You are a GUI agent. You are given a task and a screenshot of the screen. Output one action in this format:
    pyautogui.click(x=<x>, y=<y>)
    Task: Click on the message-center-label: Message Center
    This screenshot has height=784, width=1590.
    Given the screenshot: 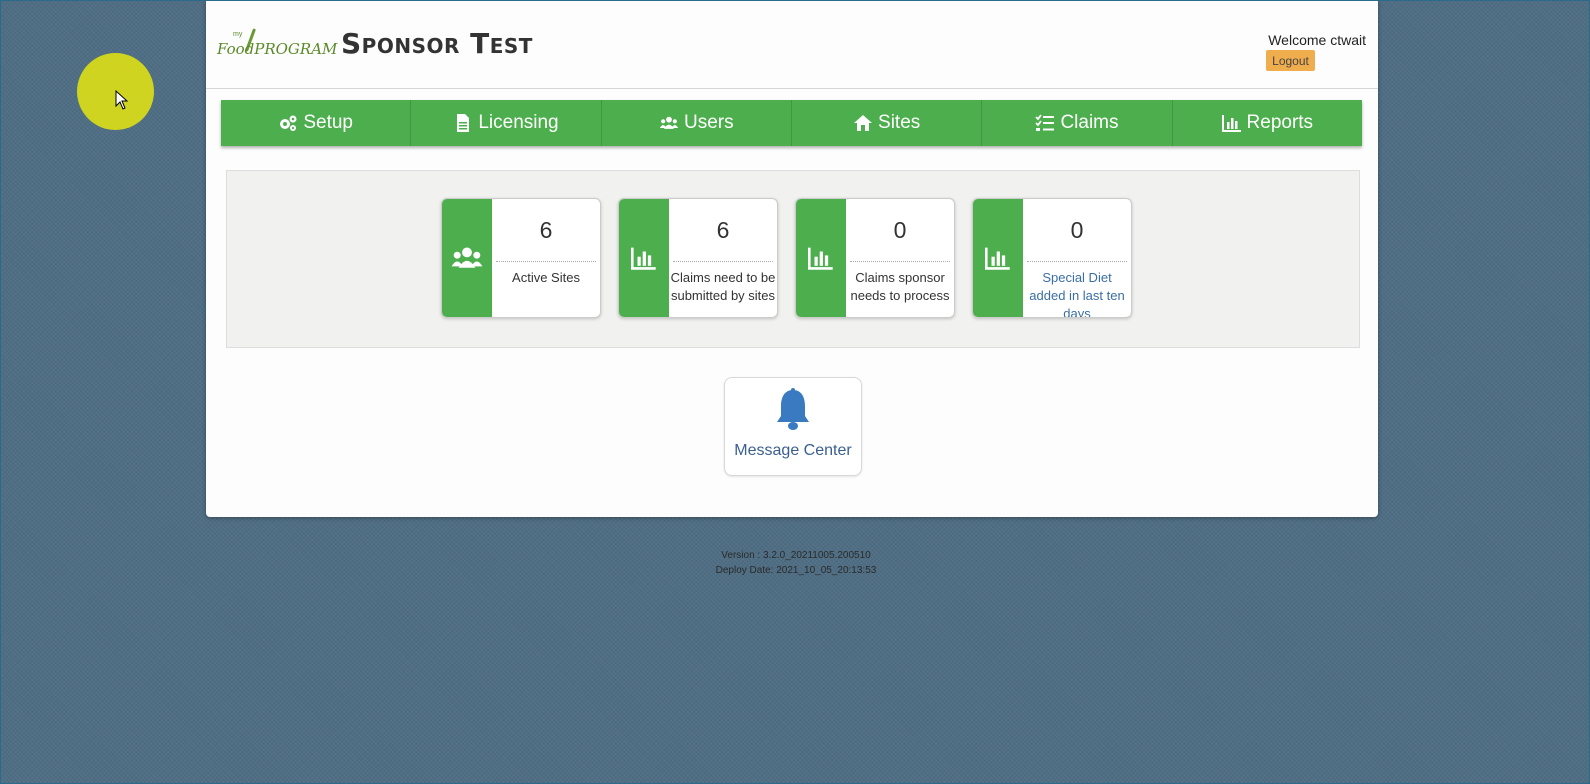 What is the action you would take?
    pyautogui.click(x=793, y=450)
    